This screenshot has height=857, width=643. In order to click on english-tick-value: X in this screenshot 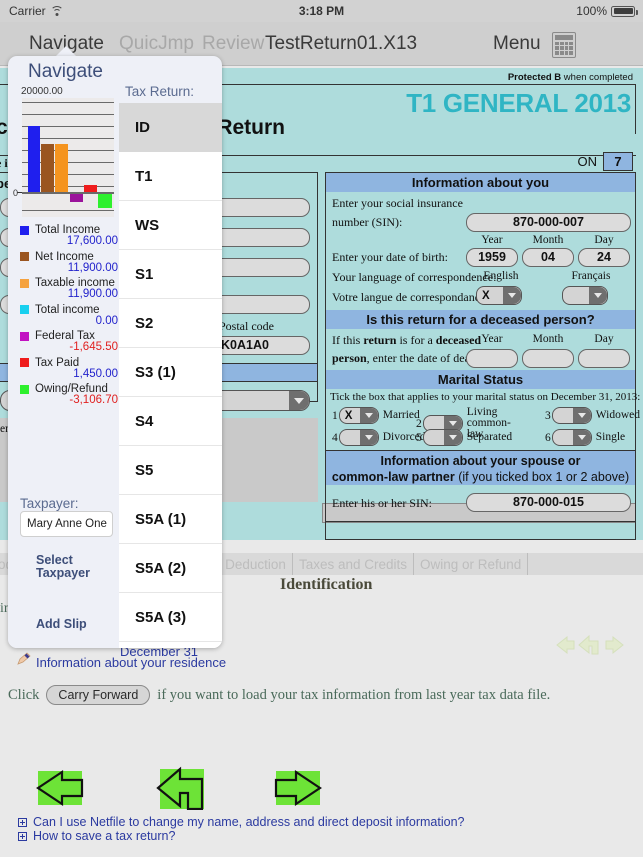, I will do `click(486, 295)`.